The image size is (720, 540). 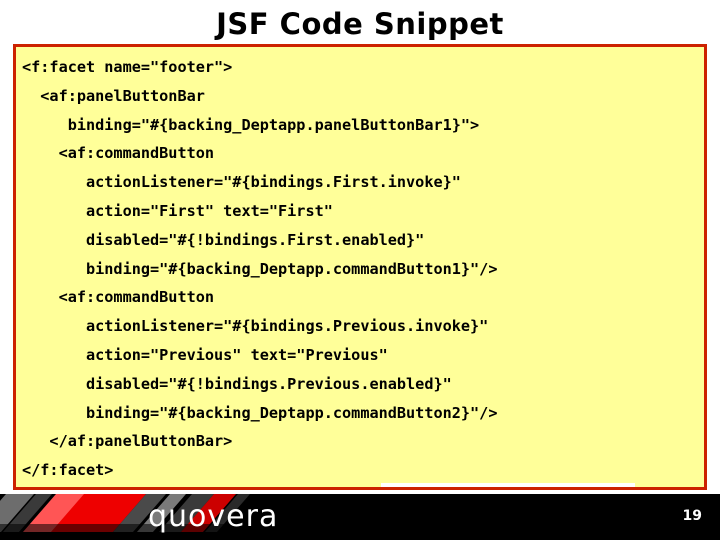 What do you see at coordinates (113, 95) in the screenshot?
I see `code-line: <af:panelButtonBar` at bounding box center [113, 95].